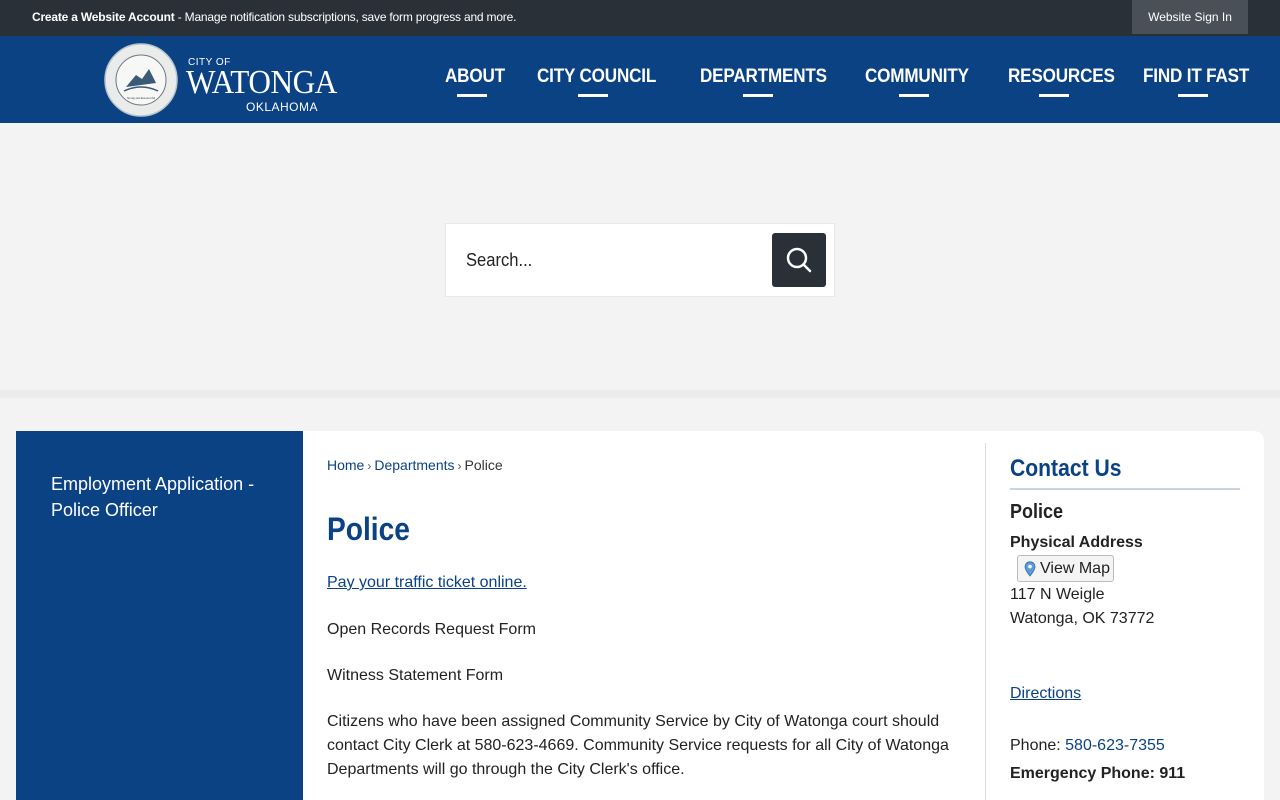 The height and width of the screenshot is (800, 1280). What do you see at coordinates (1038, 745) in the screenshot?
I see `phone-label: Phone:` at bounding box center [1038, 745].